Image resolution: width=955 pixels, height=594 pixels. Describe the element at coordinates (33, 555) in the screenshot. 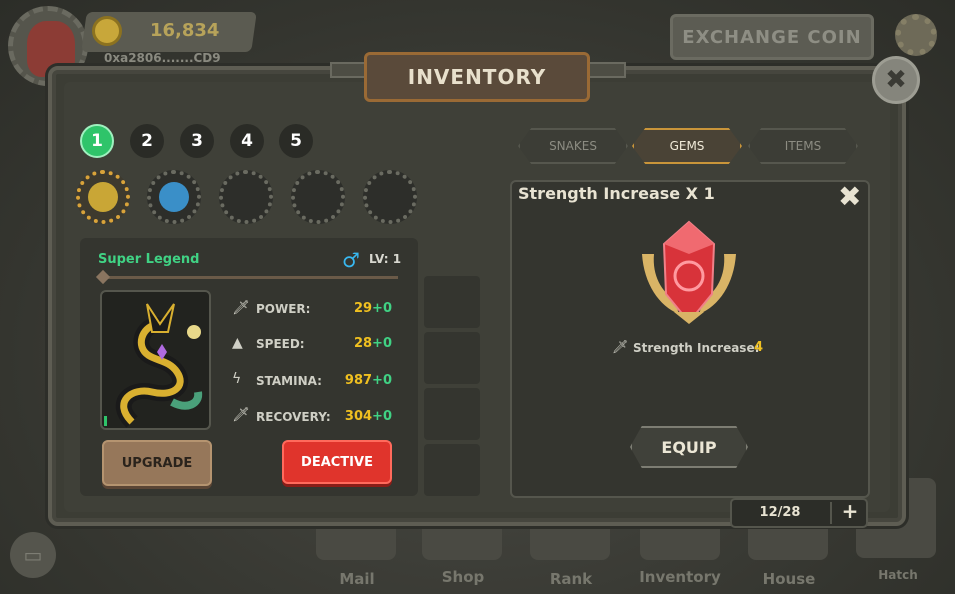

I see `chat-icon: ▭` at that location.